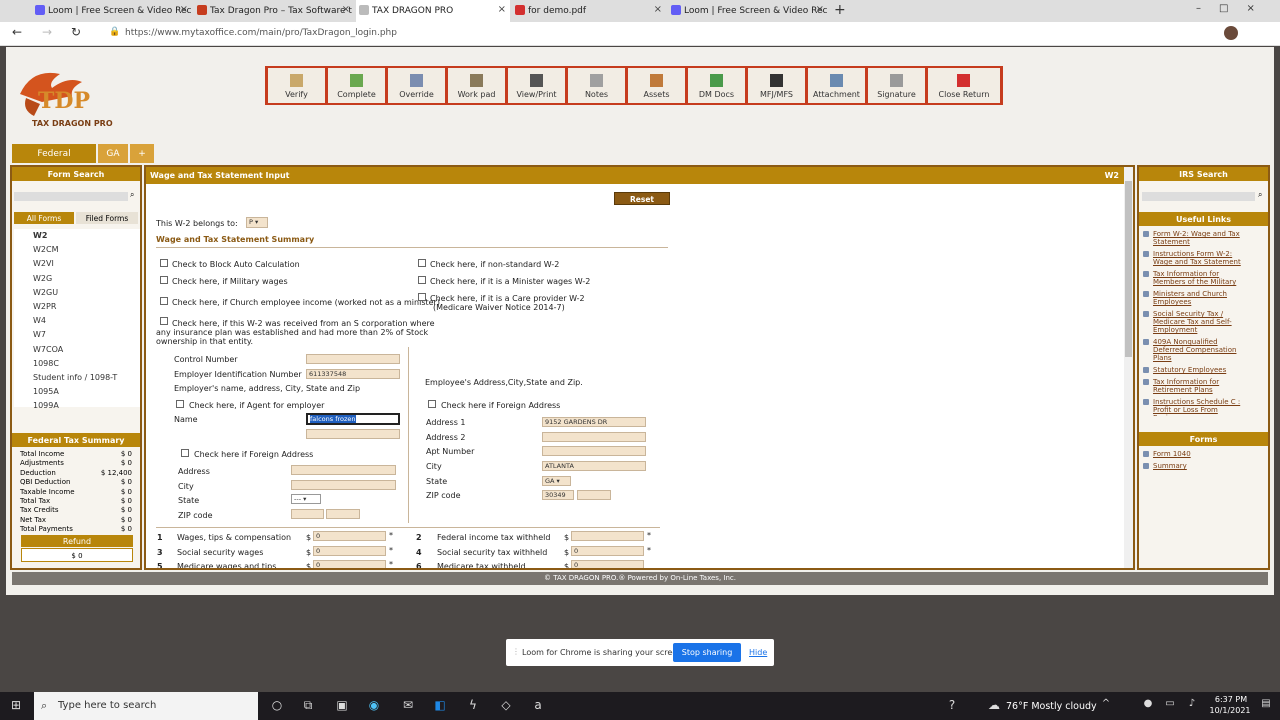 The width and height of the screenshot is (1280, 720). What do you see at coordinates (180, 404) in the screenshot?
I see `agent-checkbox` at bounding box center [180, 404].